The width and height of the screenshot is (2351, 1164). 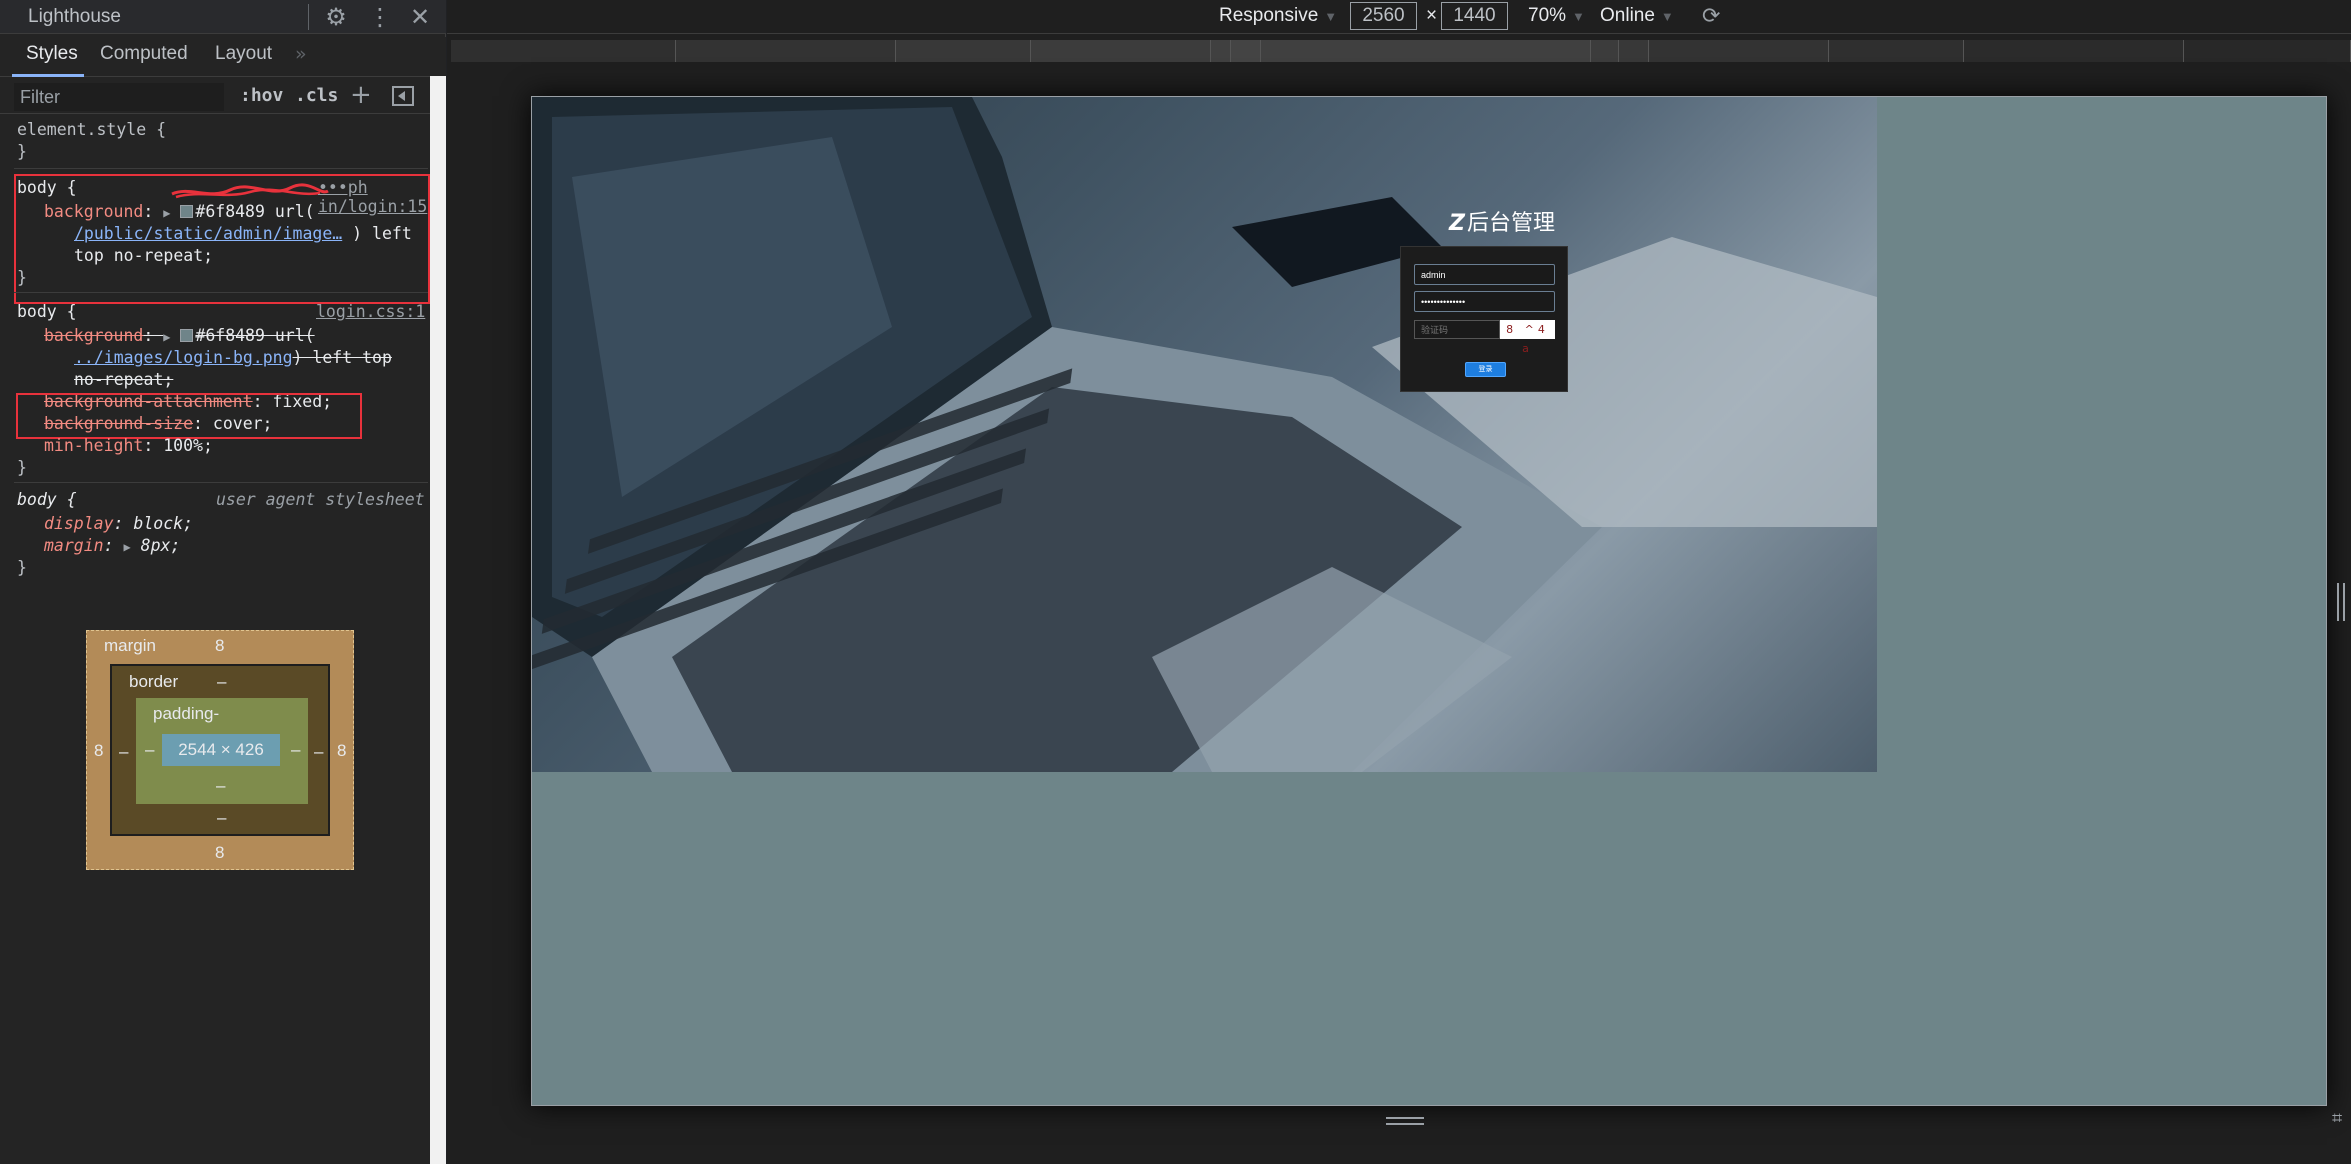 I want to click on toggle-sidebar-icon, so click(x=403, y=96).